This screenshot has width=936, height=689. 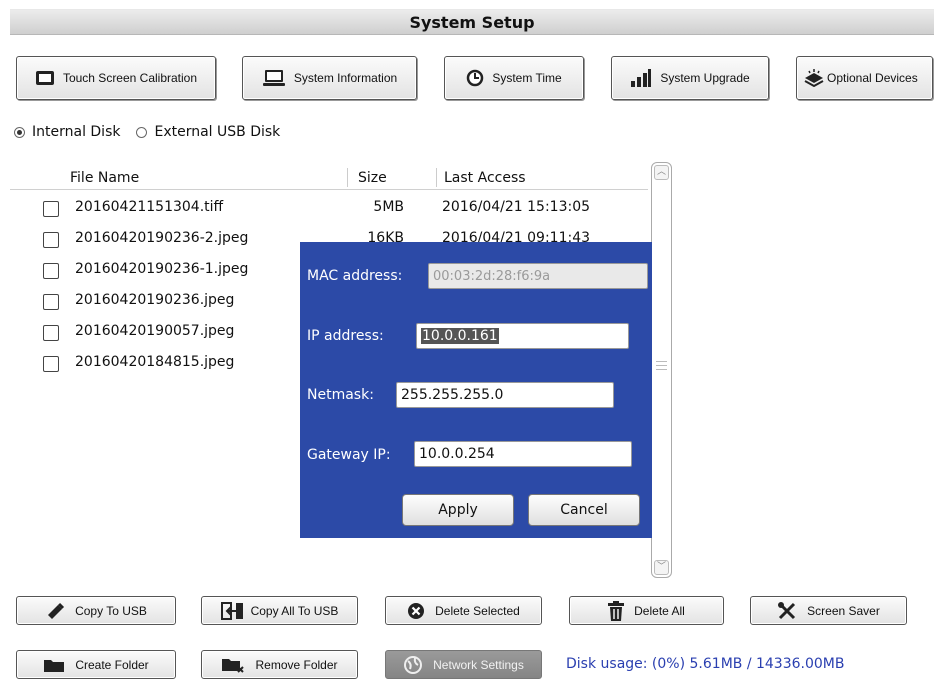 What do you see at coordinates (516, 207) in the screenshot?
I see `file-date: 2016/04/21 15:13:05` at bounding box center [516, 207].